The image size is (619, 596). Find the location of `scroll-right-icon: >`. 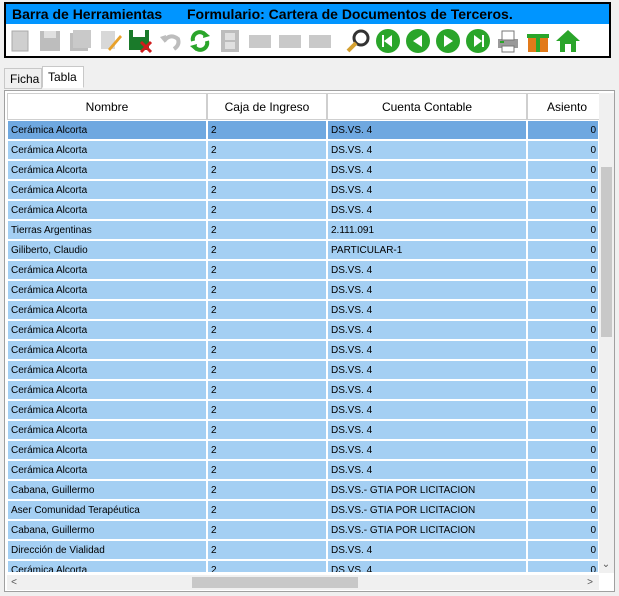

scroll-right-icon: > is located at coordinates (590, 582).